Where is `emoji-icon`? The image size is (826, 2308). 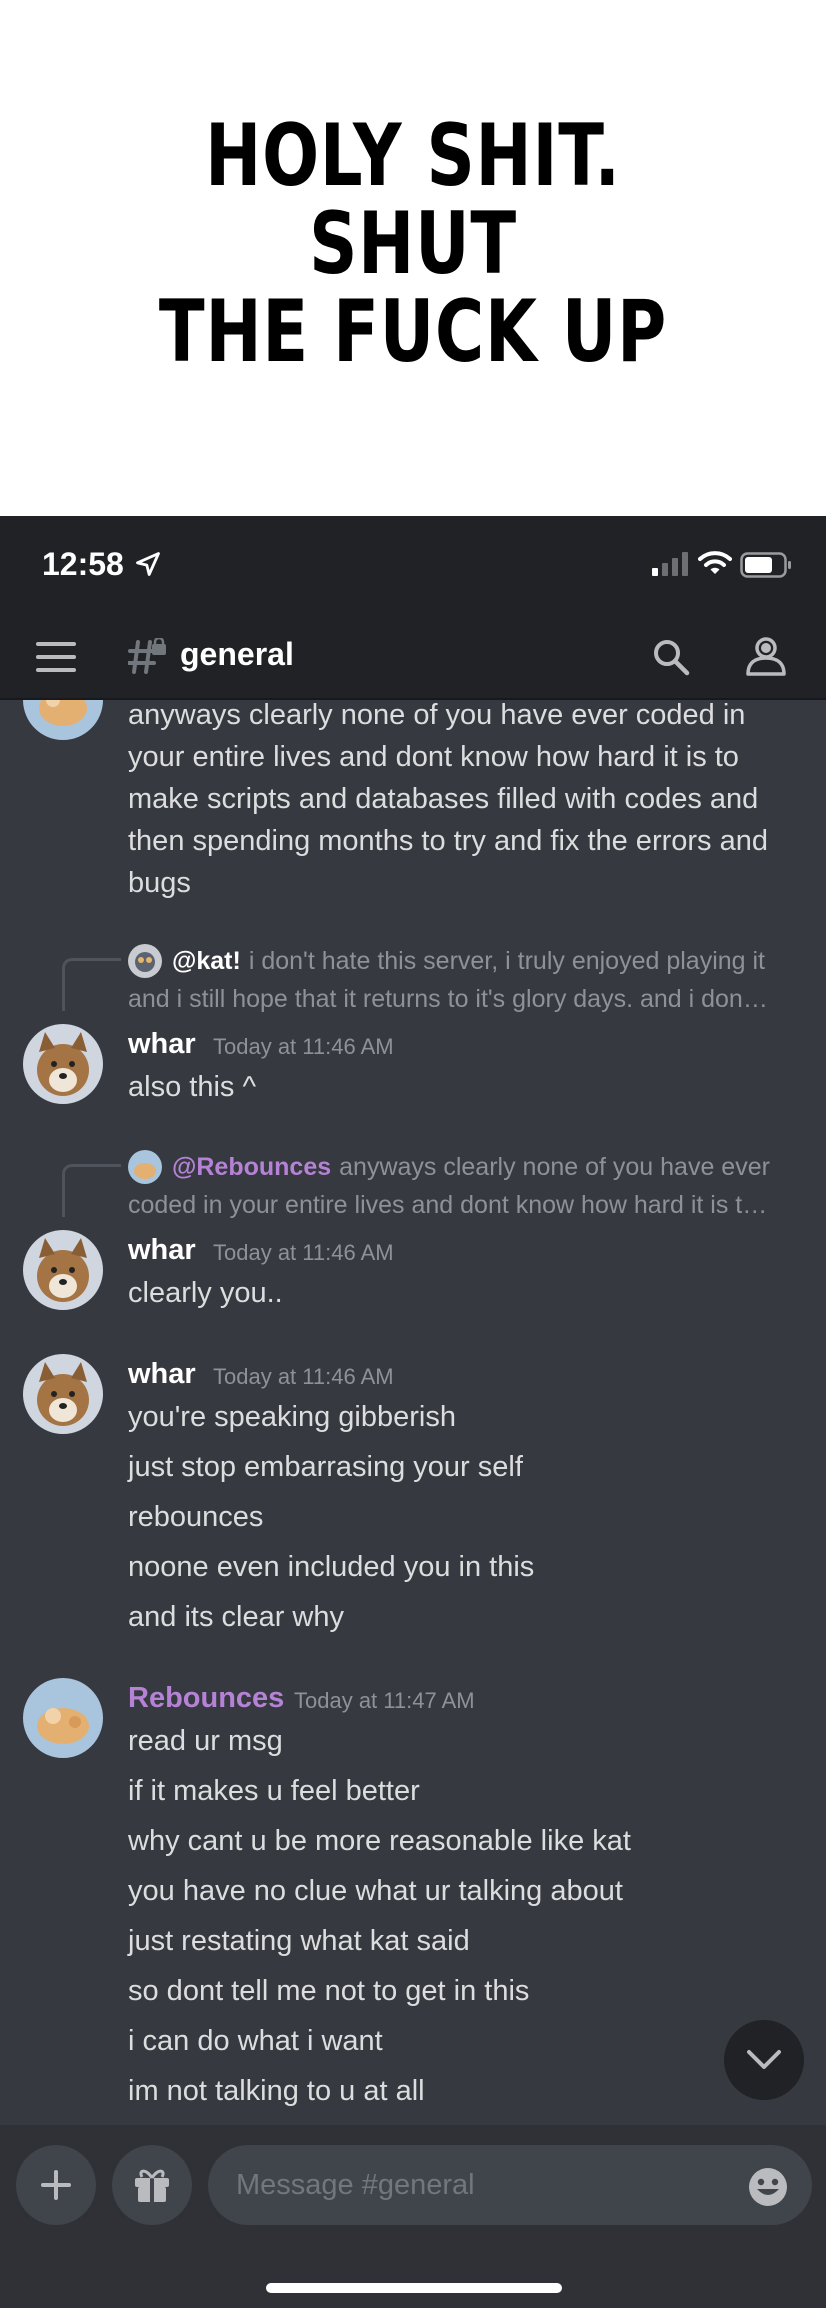
emoji-icon is located at coordinates (768, 2187).